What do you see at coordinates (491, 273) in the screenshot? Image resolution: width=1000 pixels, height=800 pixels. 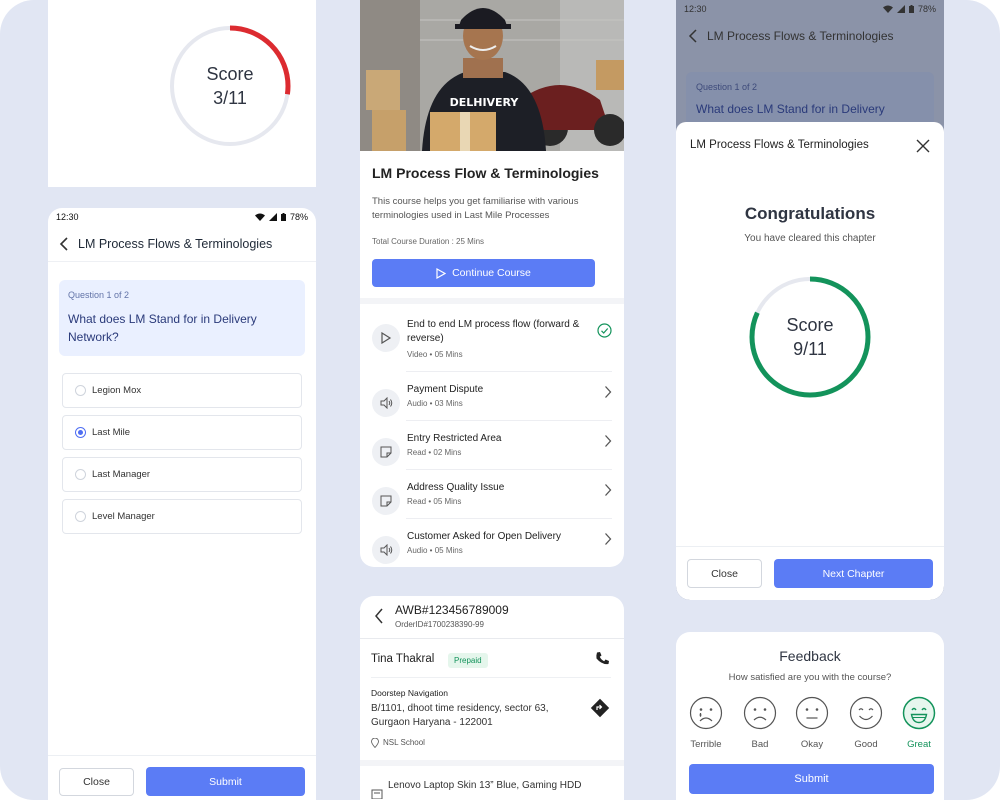 I see `continue-course-label: Continue Course` at bounding box center [491, 273].